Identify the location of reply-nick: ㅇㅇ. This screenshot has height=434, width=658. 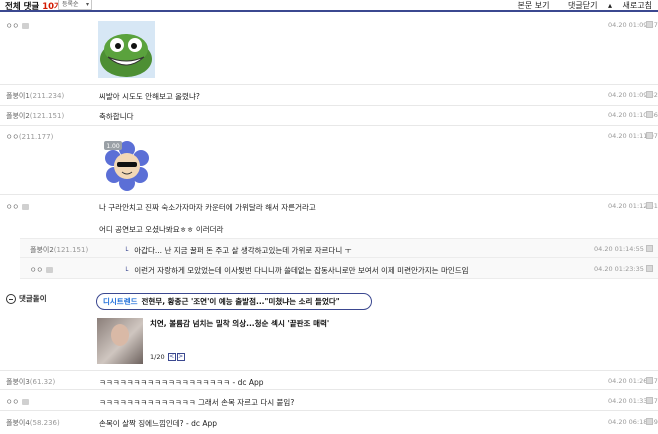
(41, 270).